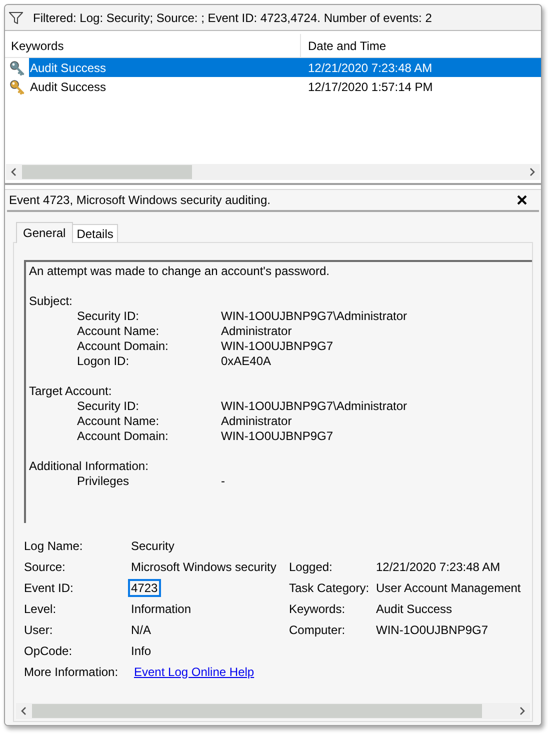  What do you see at coordinates (432, 630) in the screenshot?
I see `property-value: WIN-1O0UJBNP9G7` at bounding box center [432, 630].